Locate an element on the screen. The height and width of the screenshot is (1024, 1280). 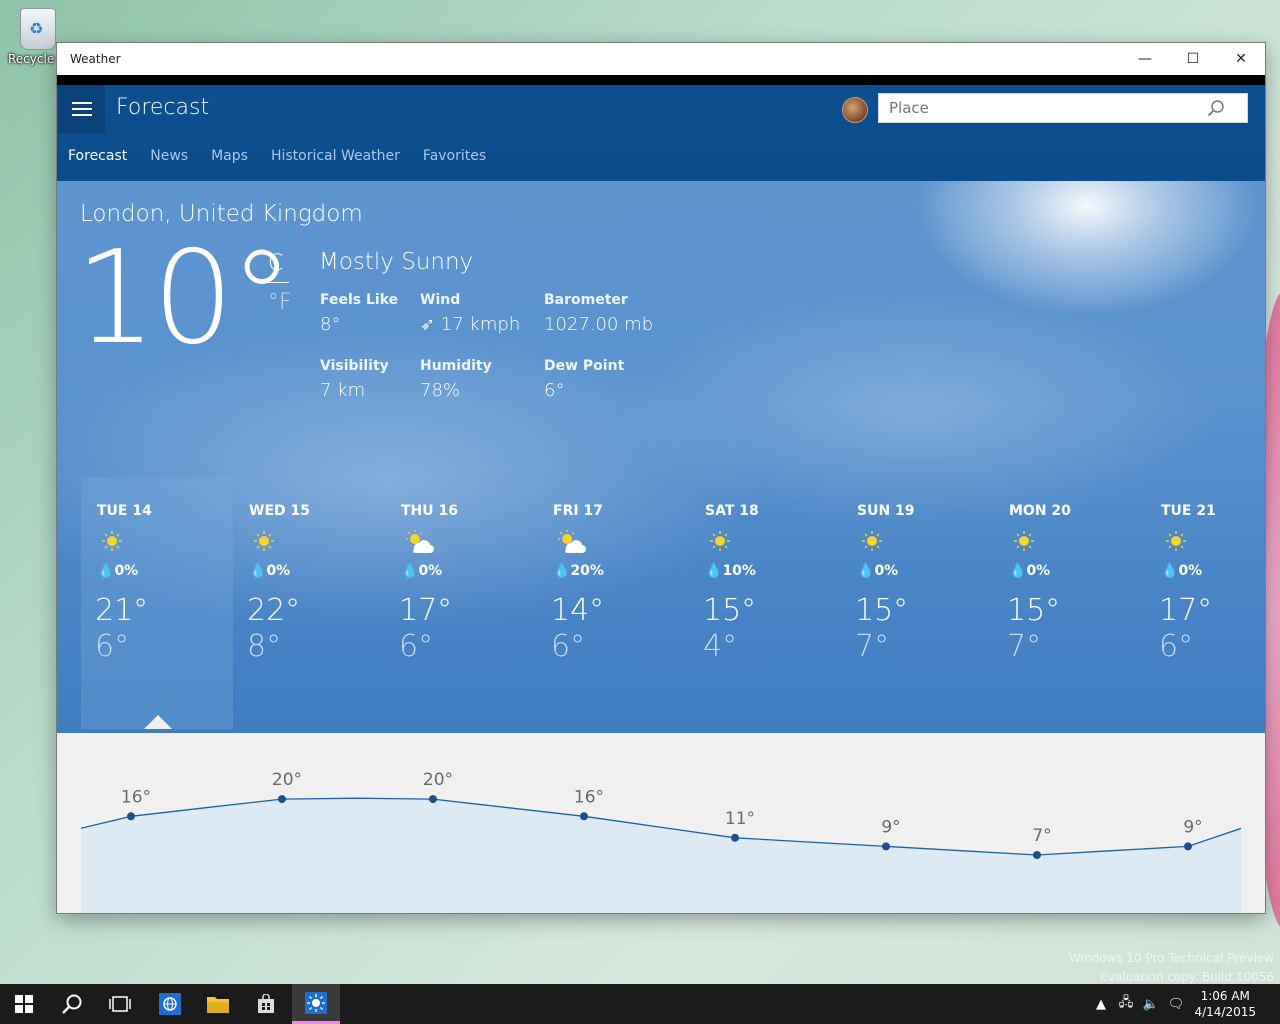
detail-value: 7 km is located at coordinates (343, 390).